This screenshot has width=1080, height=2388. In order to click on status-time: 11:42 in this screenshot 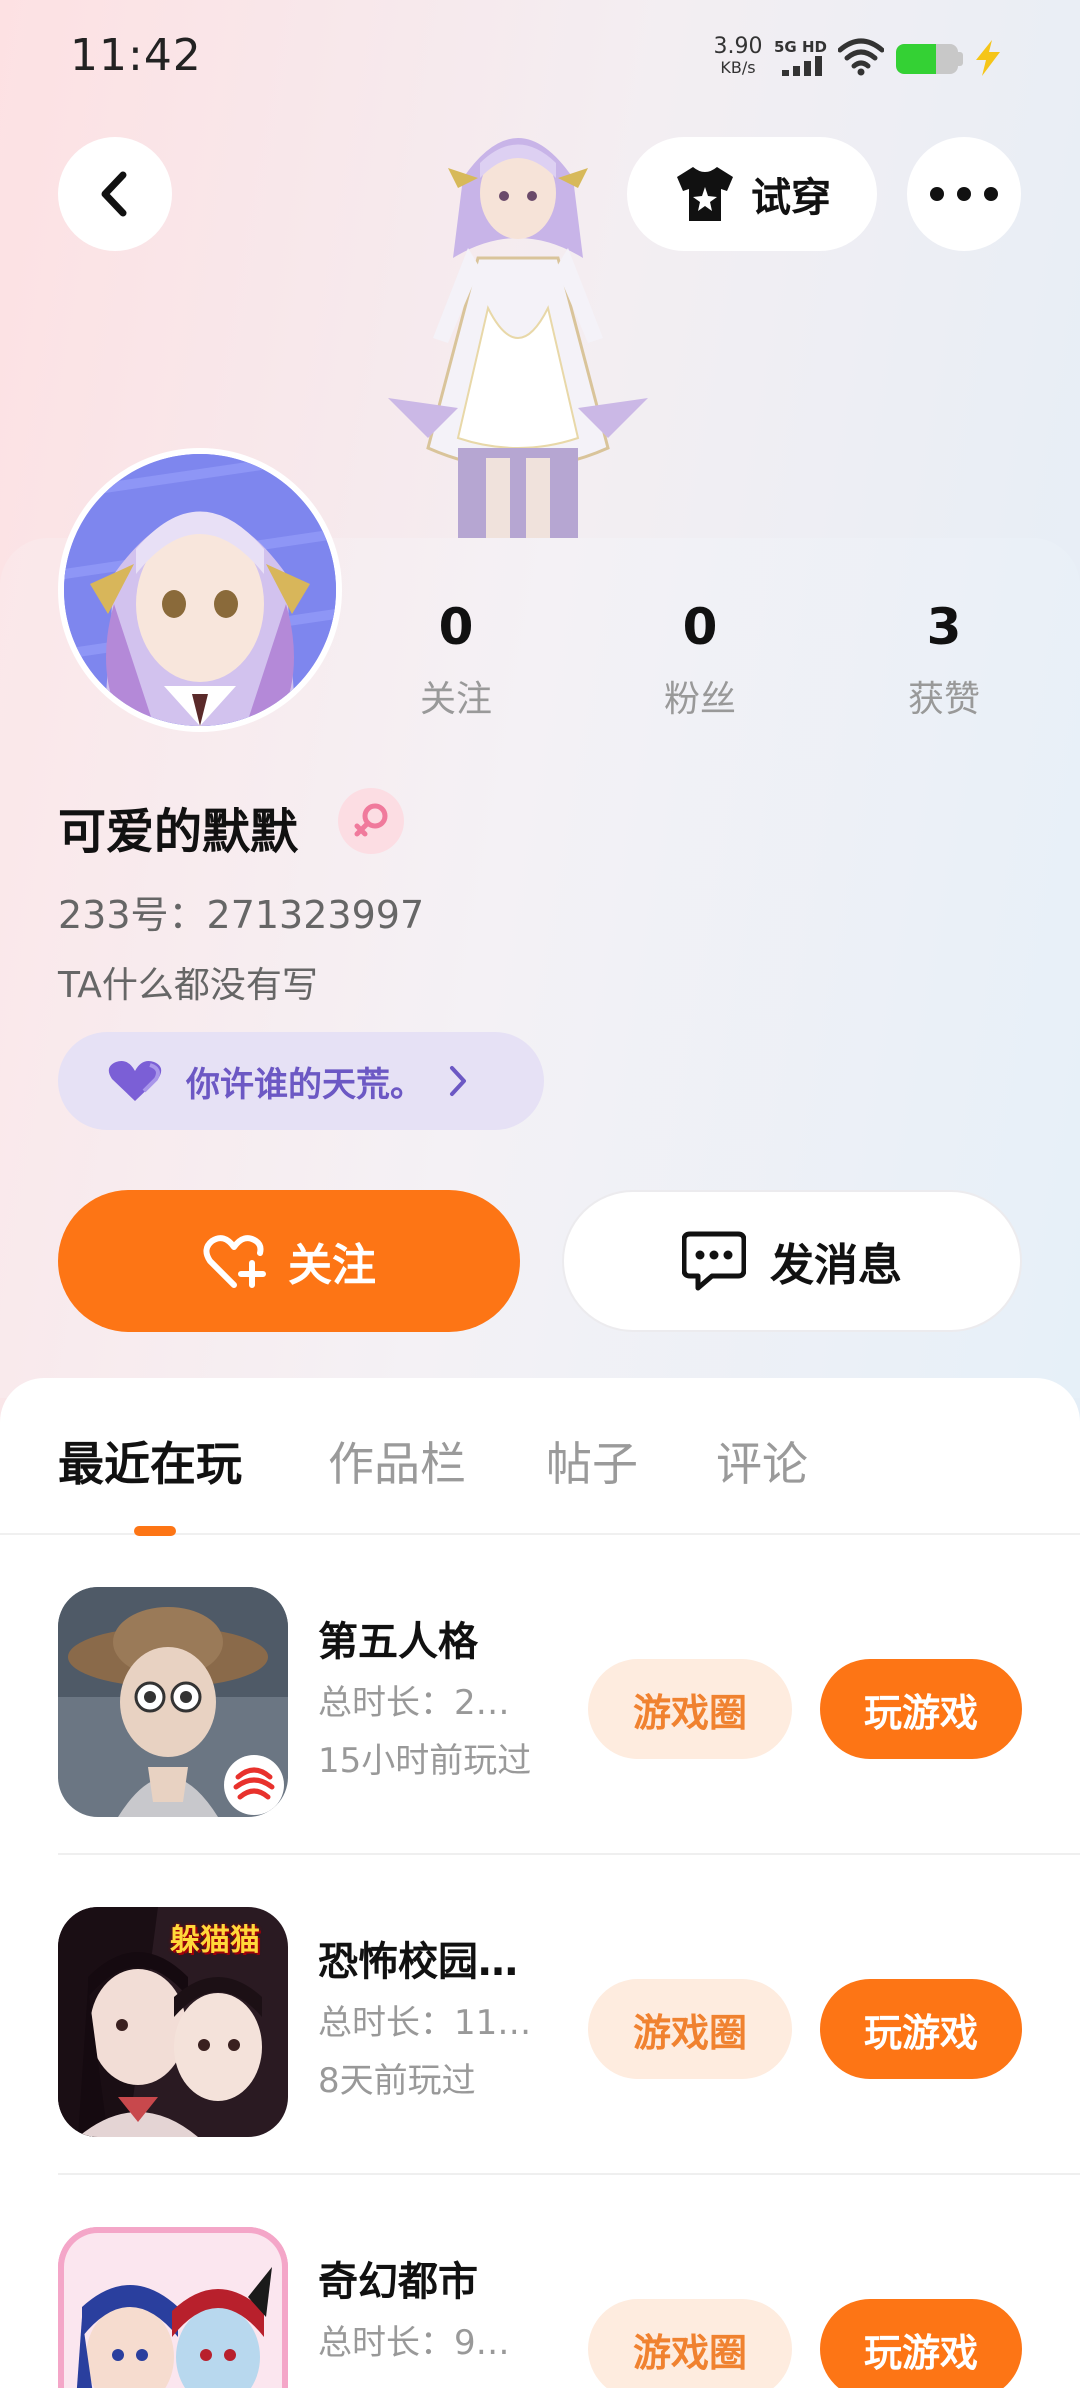, I will do `click(136, 55)`.